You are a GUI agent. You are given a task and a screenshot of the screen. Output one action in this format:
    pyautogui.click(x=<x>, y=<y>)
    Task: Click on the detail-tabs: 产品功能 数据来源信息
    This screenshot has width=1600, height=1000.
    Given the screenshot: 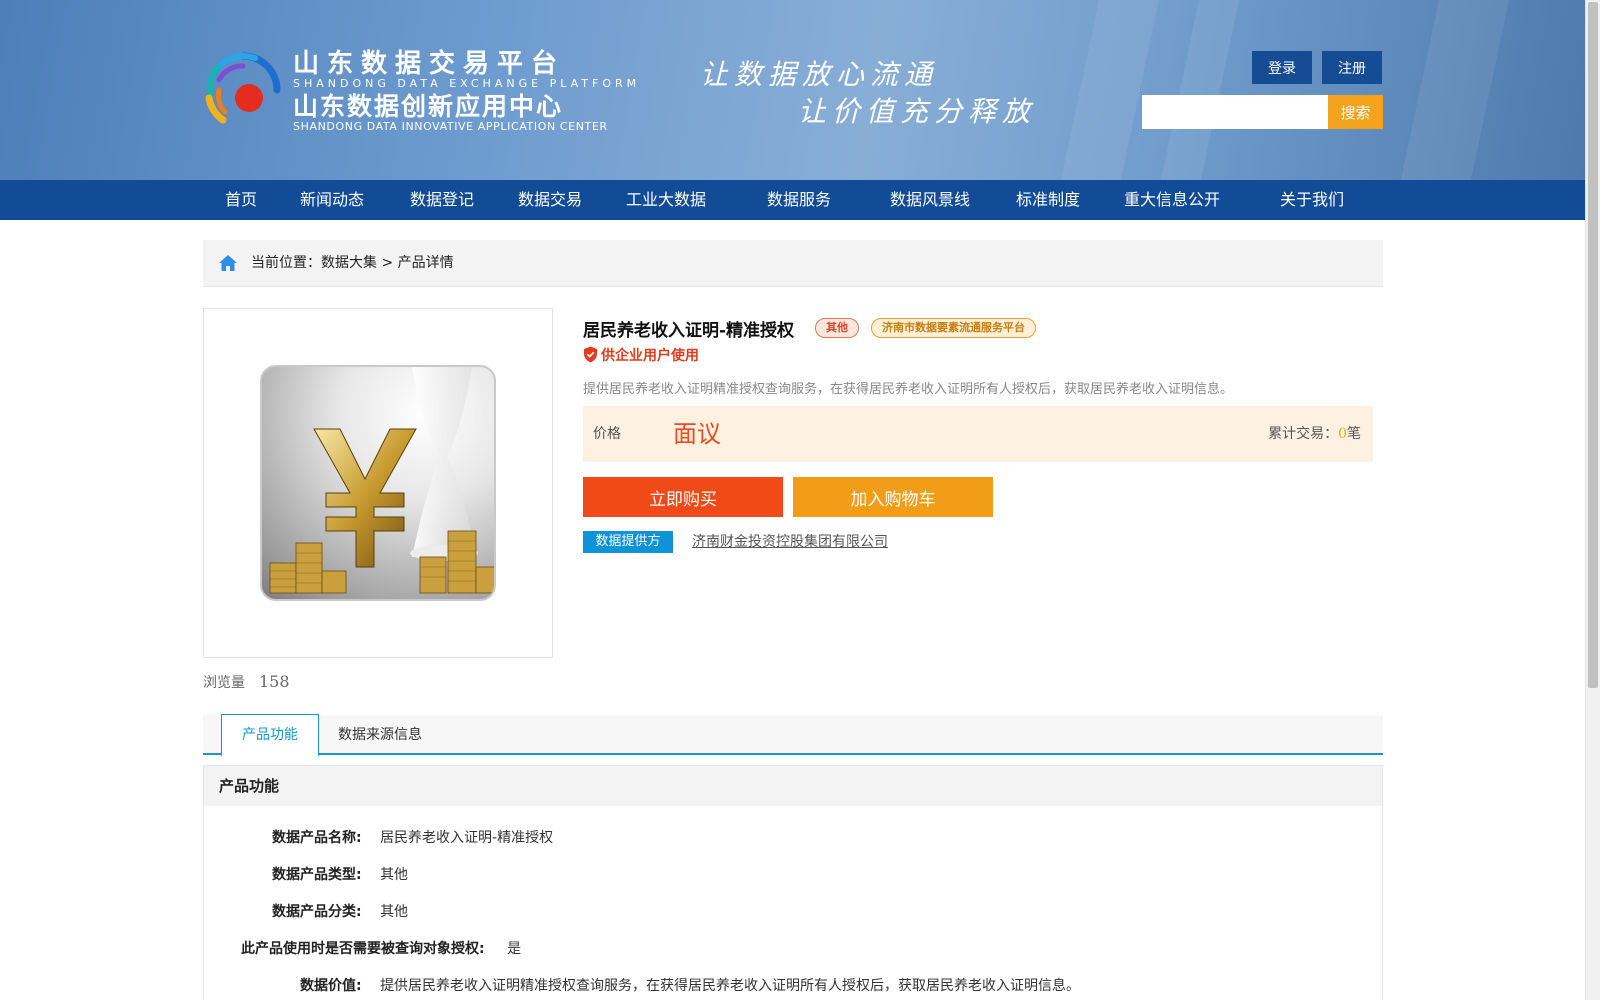 What is the action you would take?
    pyautogui.click(x=793, y=735)
    